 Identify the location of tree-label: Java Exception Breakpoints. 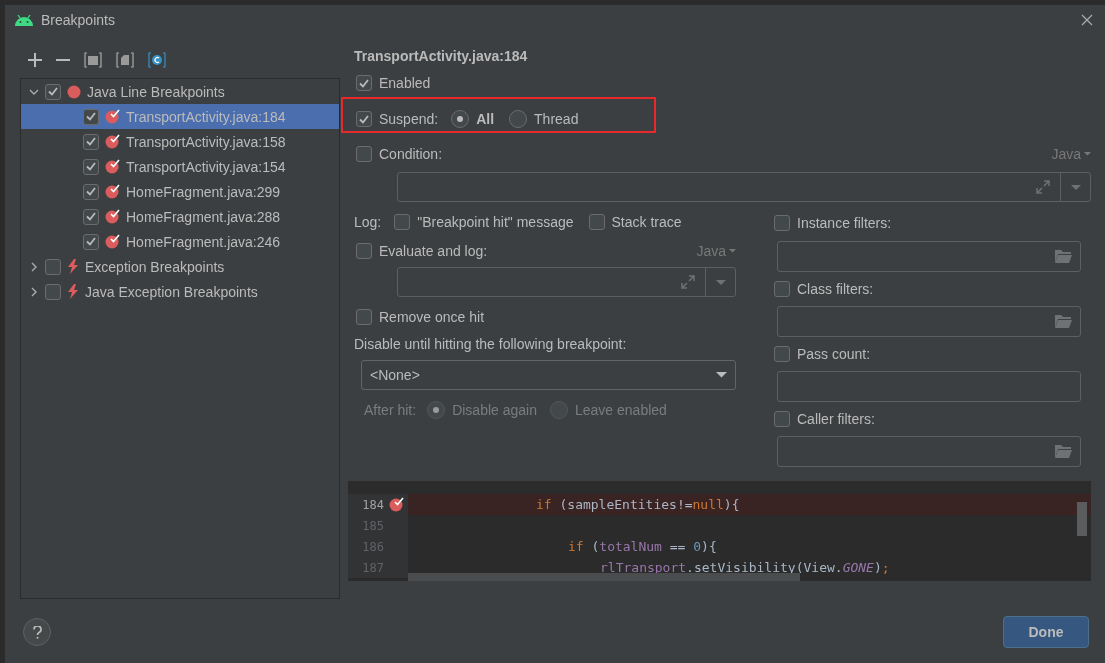
(171, 291).